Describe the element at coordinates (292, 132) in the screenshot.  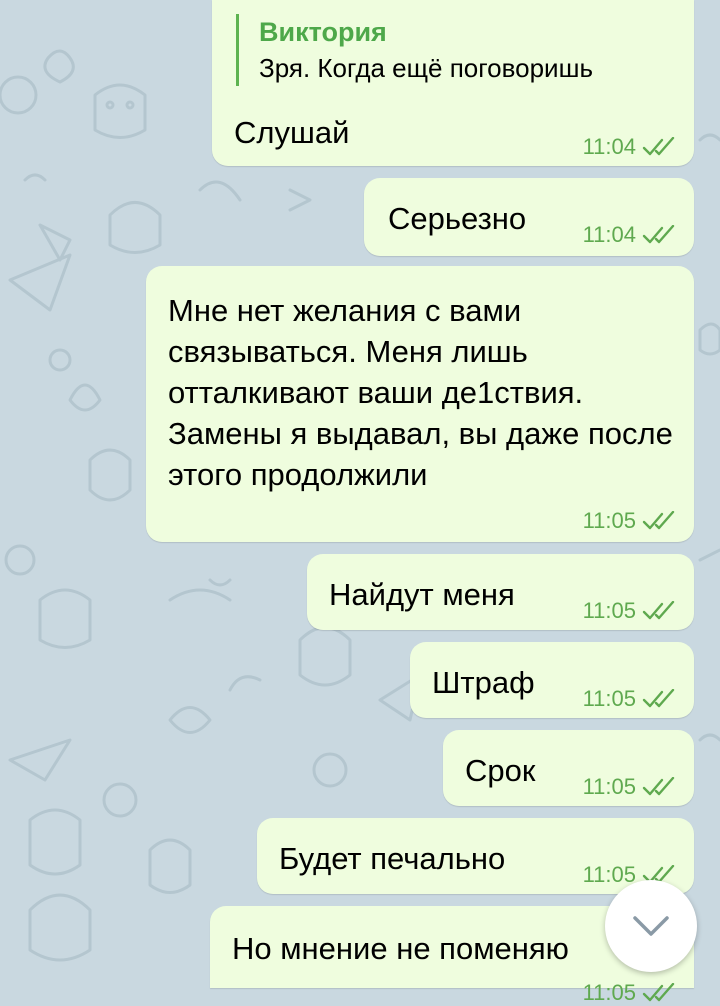
I see `message-text: Слушай` at that location.